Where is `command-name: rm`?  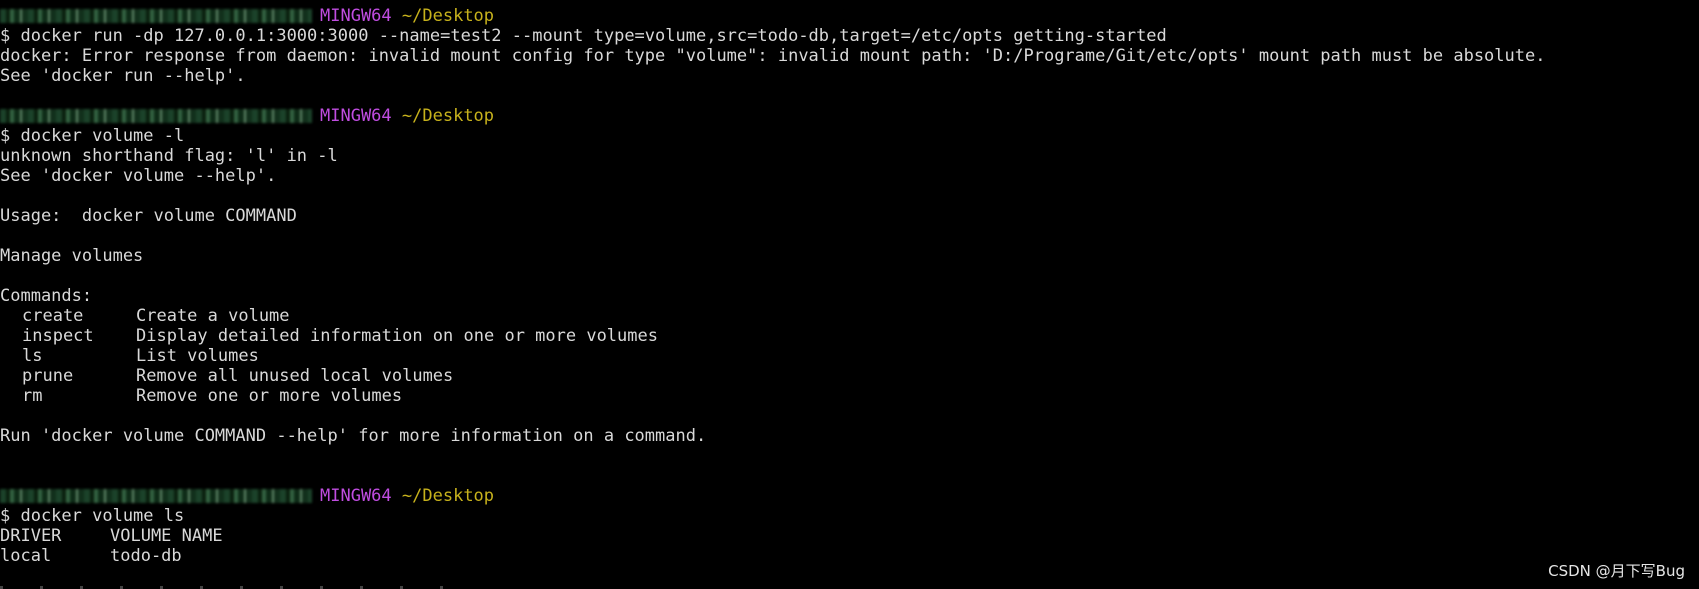
command-name: rm is located at coordinates (32, 396).